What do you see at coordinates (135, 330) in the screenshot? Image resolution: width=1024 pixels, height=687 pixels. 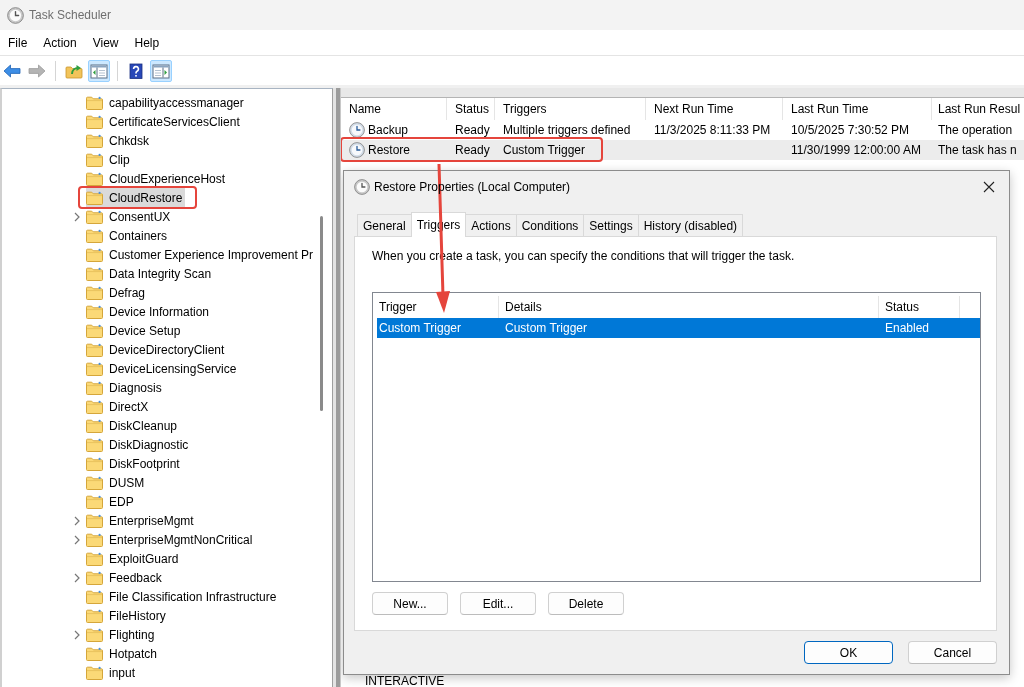 I see `tree-item: Device Setup` at bounding box center [135, 330].